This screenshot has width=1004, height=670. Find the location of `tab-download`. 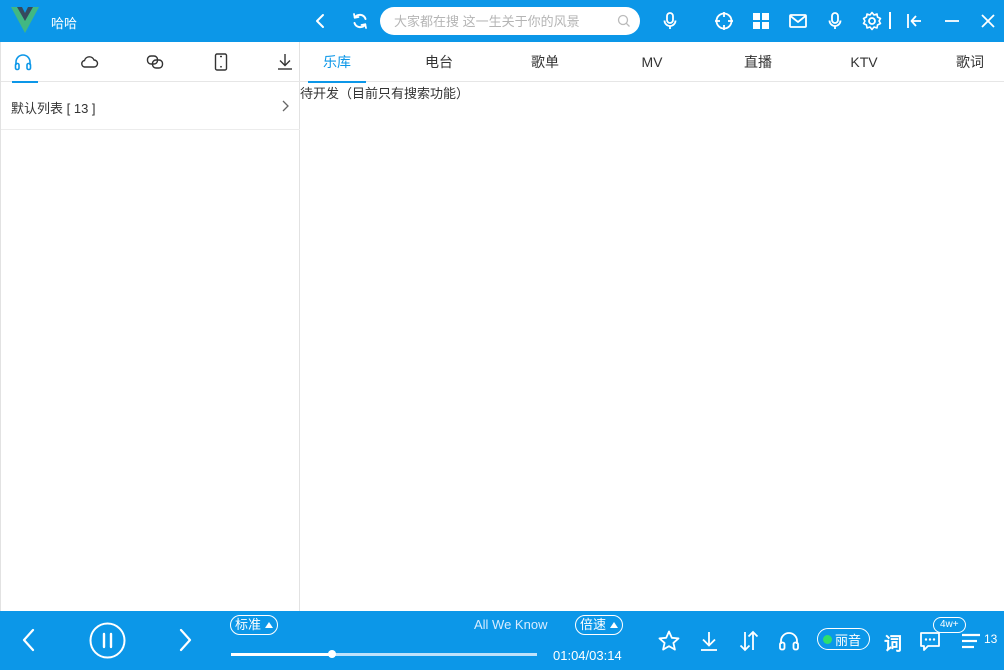

tab-download is located at coordinates (285, 62).